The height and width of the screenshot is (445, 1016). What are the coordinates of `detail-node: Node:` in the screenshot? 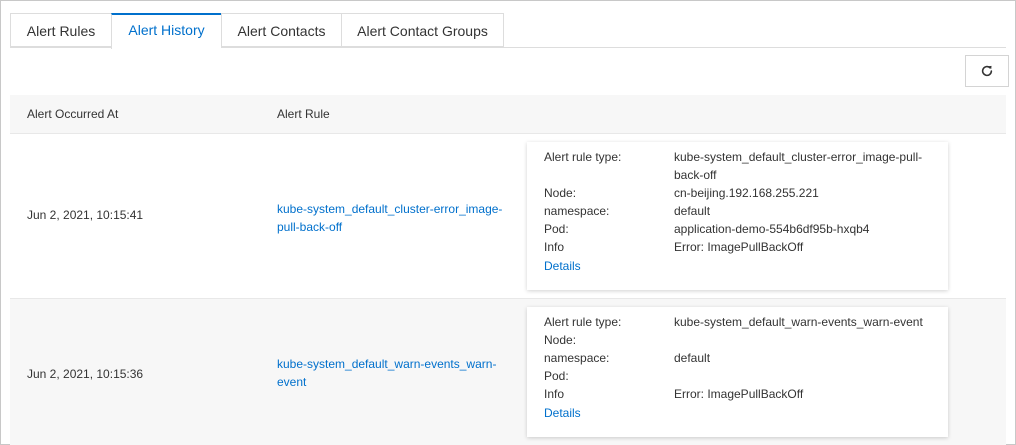 It's located at (738, 340).